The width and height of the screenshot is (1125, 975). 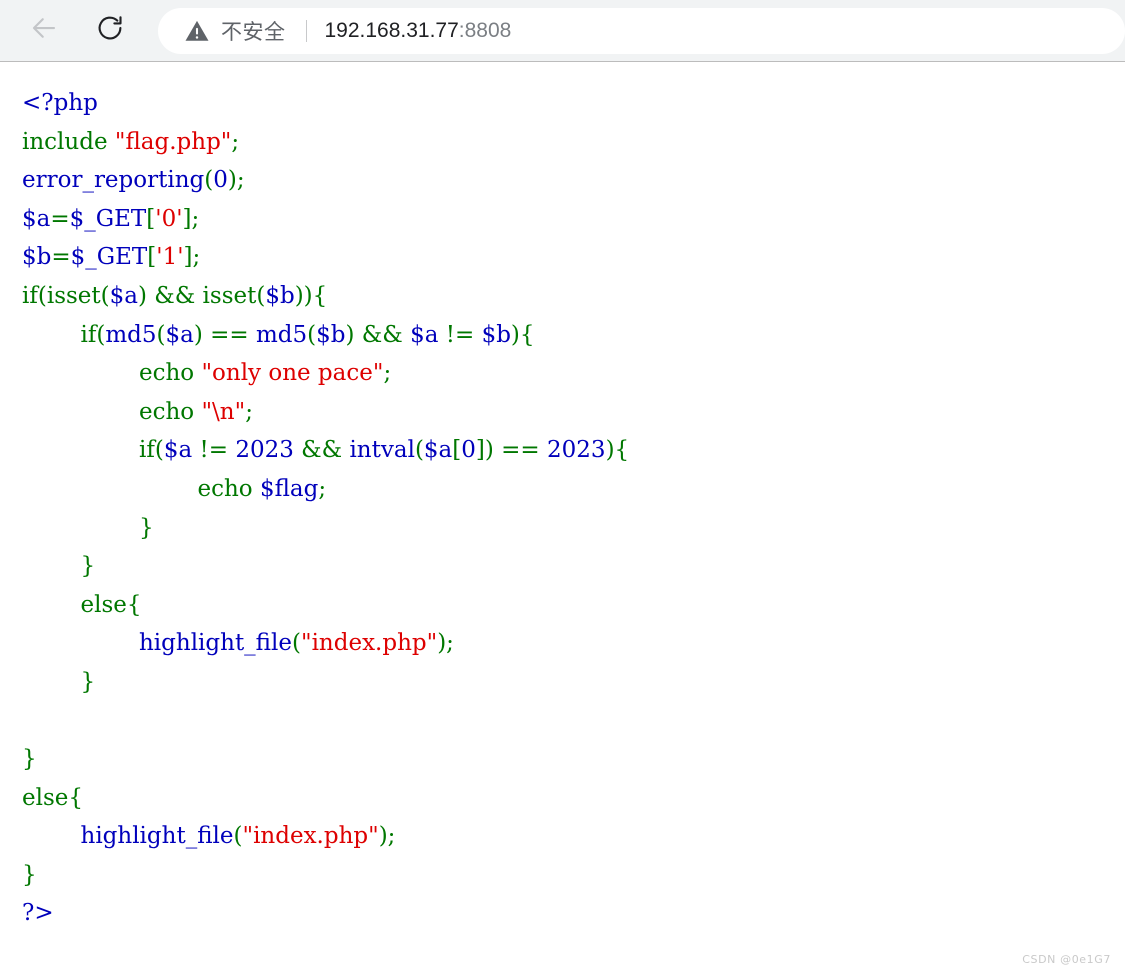 I want to click on code-token-keyword: else{, so click(x=82, y=604).